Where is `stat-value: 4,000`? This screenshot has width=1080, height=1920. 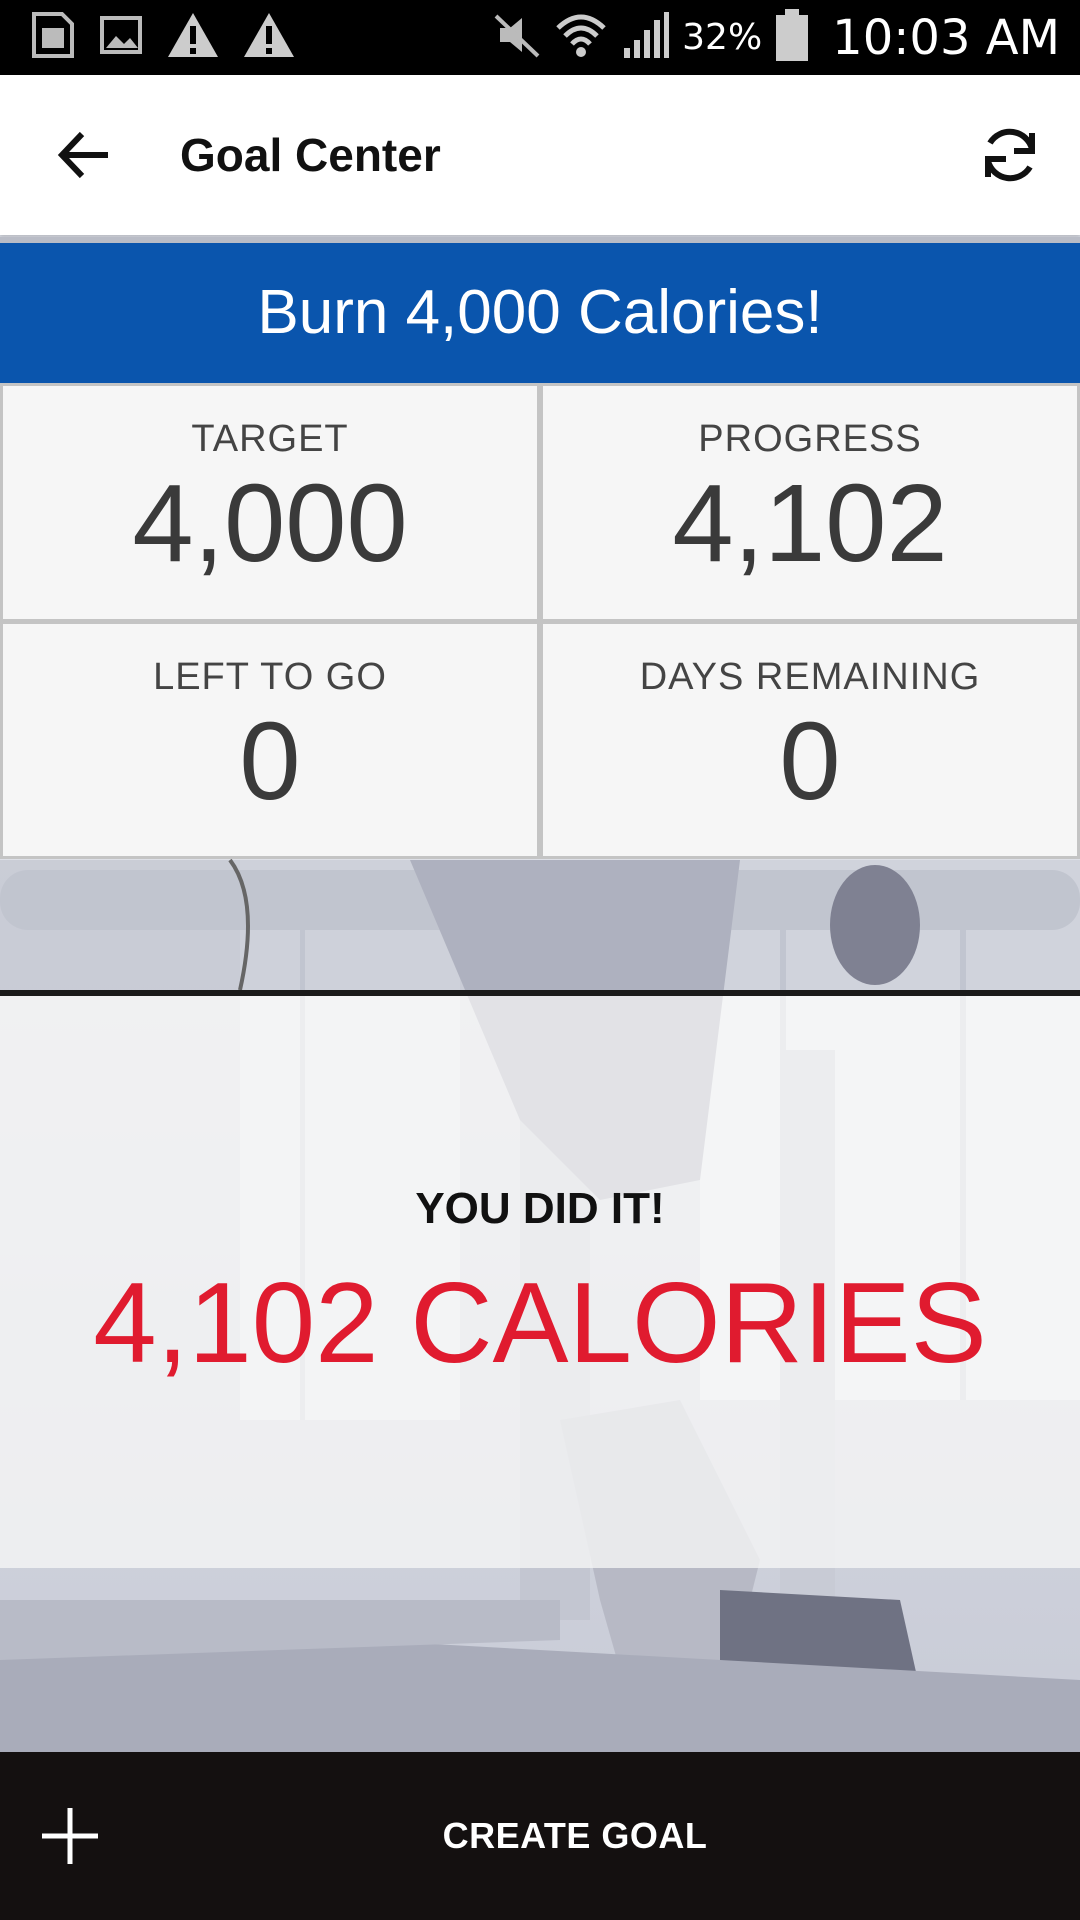 stat-value: 4,000 is located at coordinates (270, 523).